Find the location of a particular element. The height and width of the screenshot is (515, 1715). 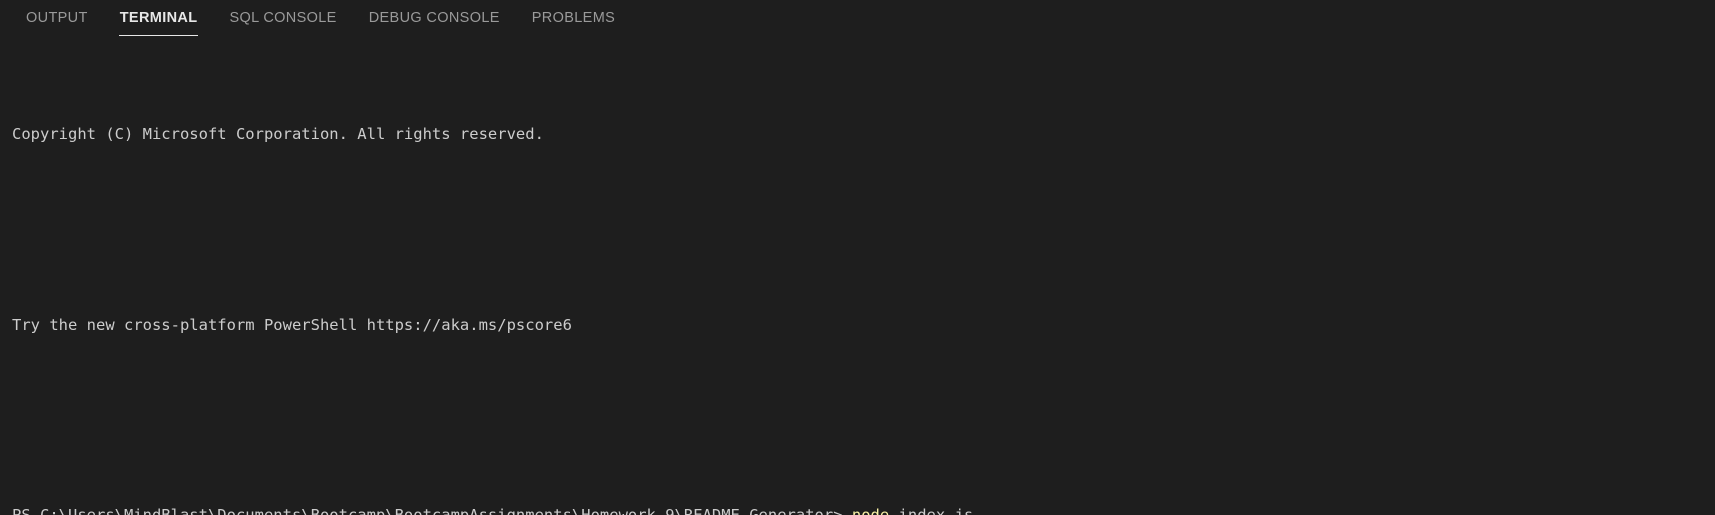

tab-output: OUTPUT is located at coordinates (57, 22).